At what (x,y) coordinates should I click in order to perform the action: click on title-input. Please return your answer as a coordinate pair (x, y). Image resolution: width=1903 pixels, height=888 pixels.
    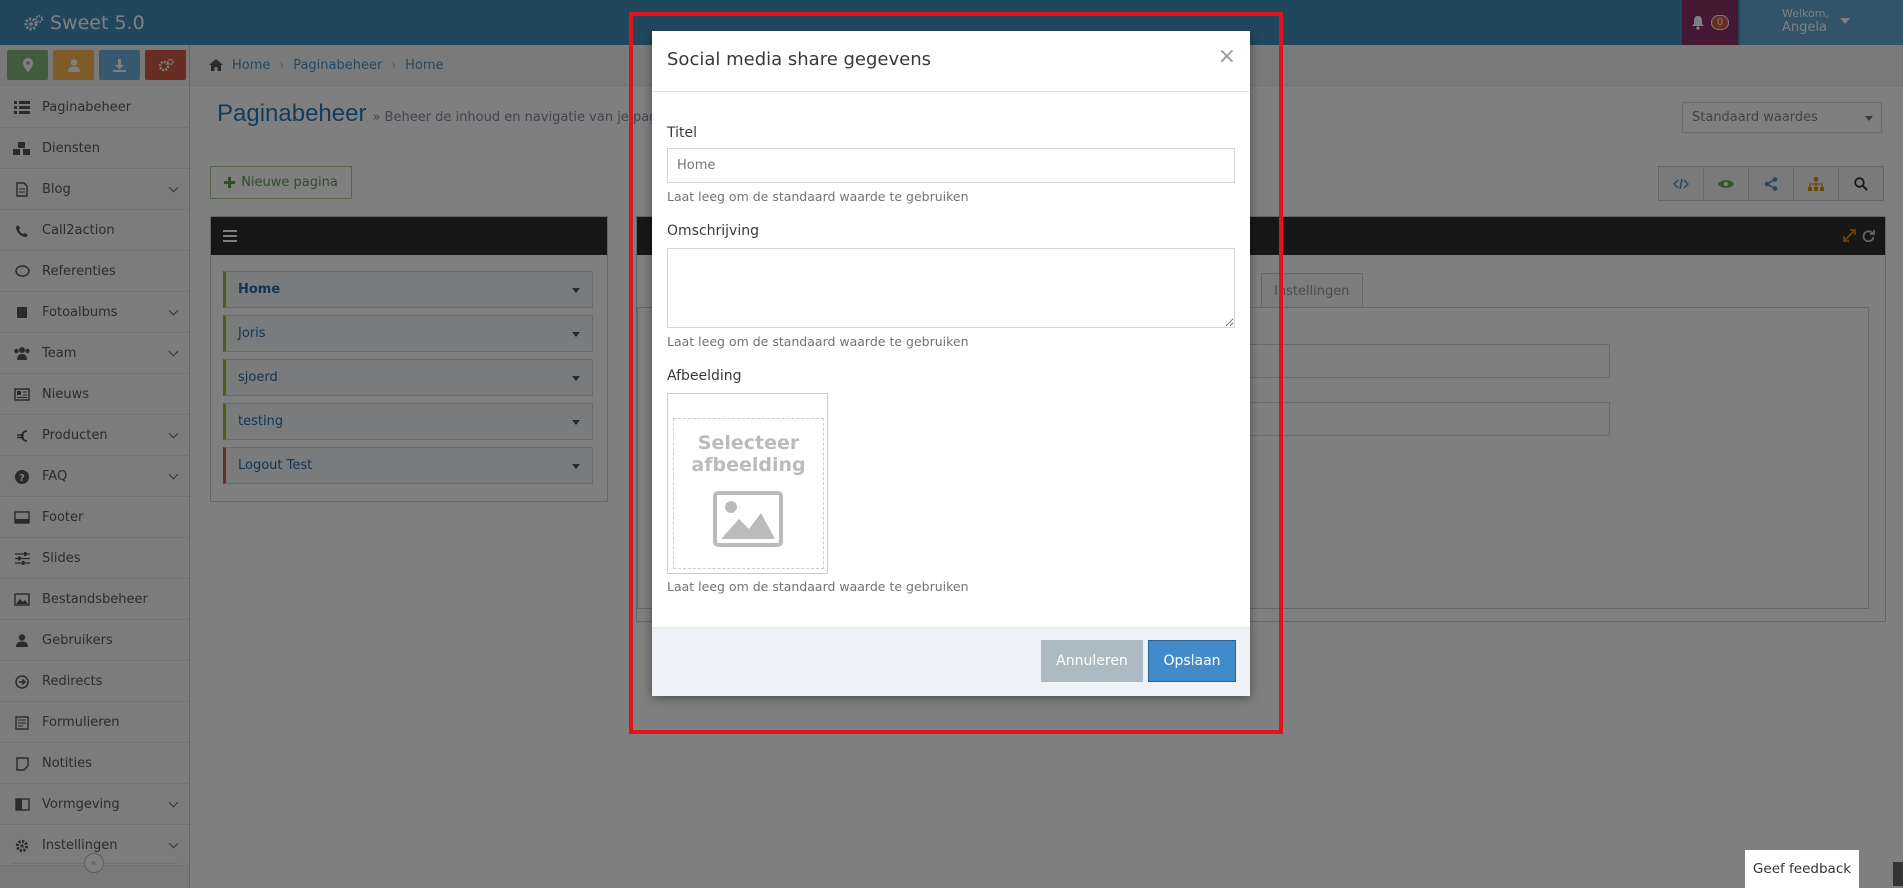
    Looking at the image, I should click on (951, 165).